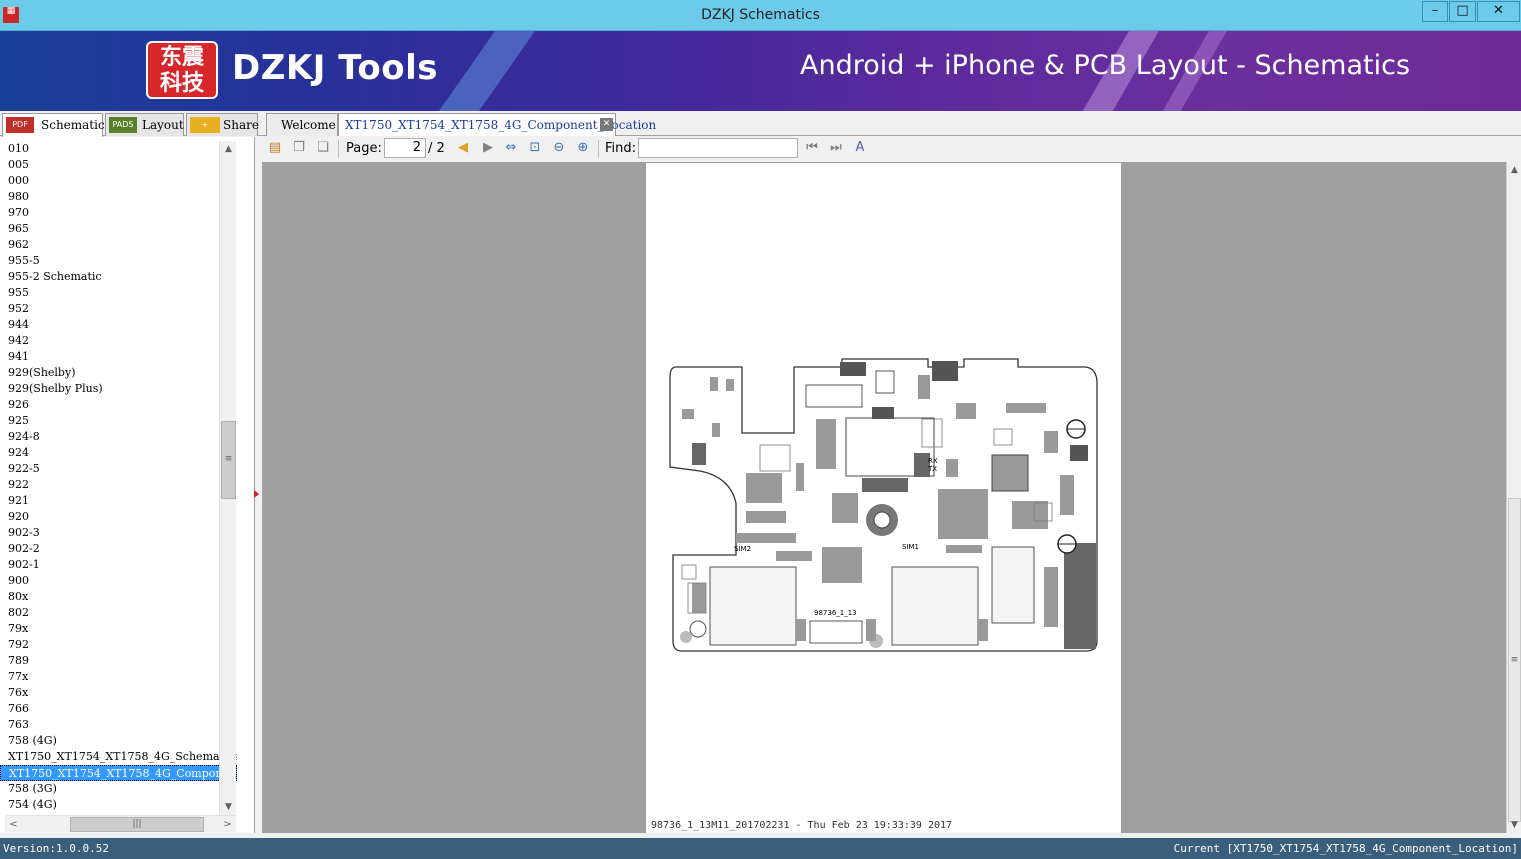 The height and width of the screenshot is (859, 1521). What do you see at coordinates (205, 125) in the screenshot?
I see `share-icon: +` at bounding box center [205, 125].